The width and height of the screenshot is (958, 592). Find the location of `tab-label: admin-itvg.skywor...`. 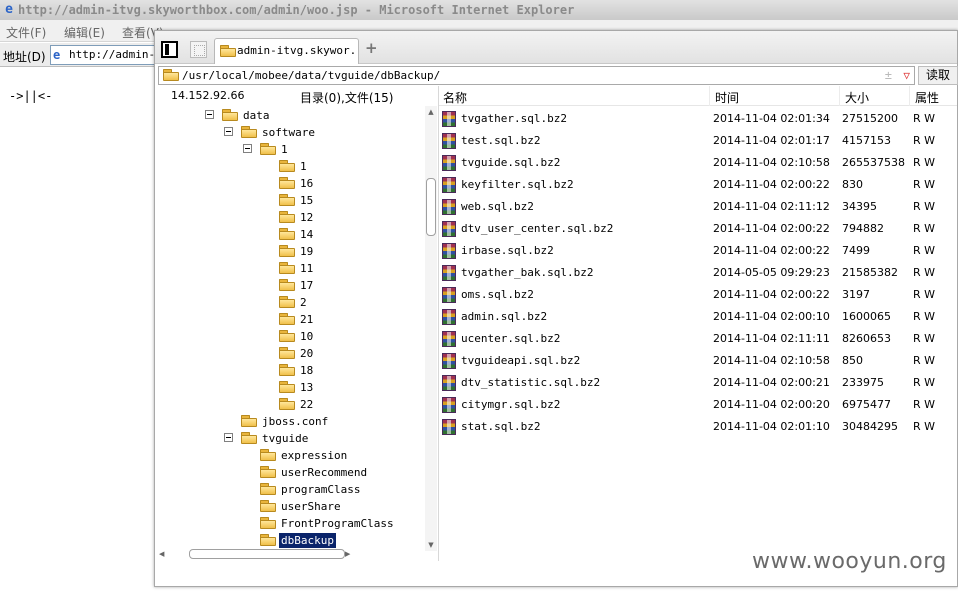

tab-label: admin-itvg.skywor... is located at coordinates (298, 50).